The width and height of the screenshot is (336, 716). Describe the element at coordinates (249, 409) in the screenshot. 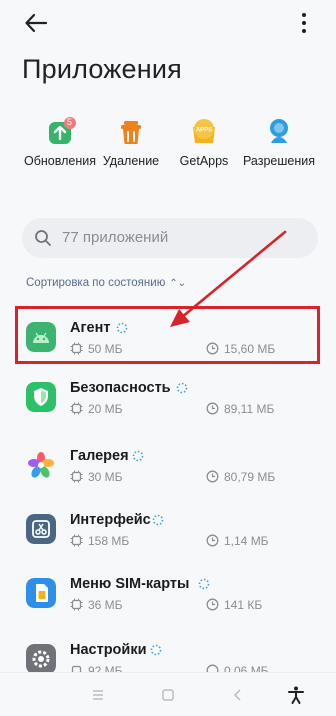

I see `data-value: 89,11 МБ` at that location.